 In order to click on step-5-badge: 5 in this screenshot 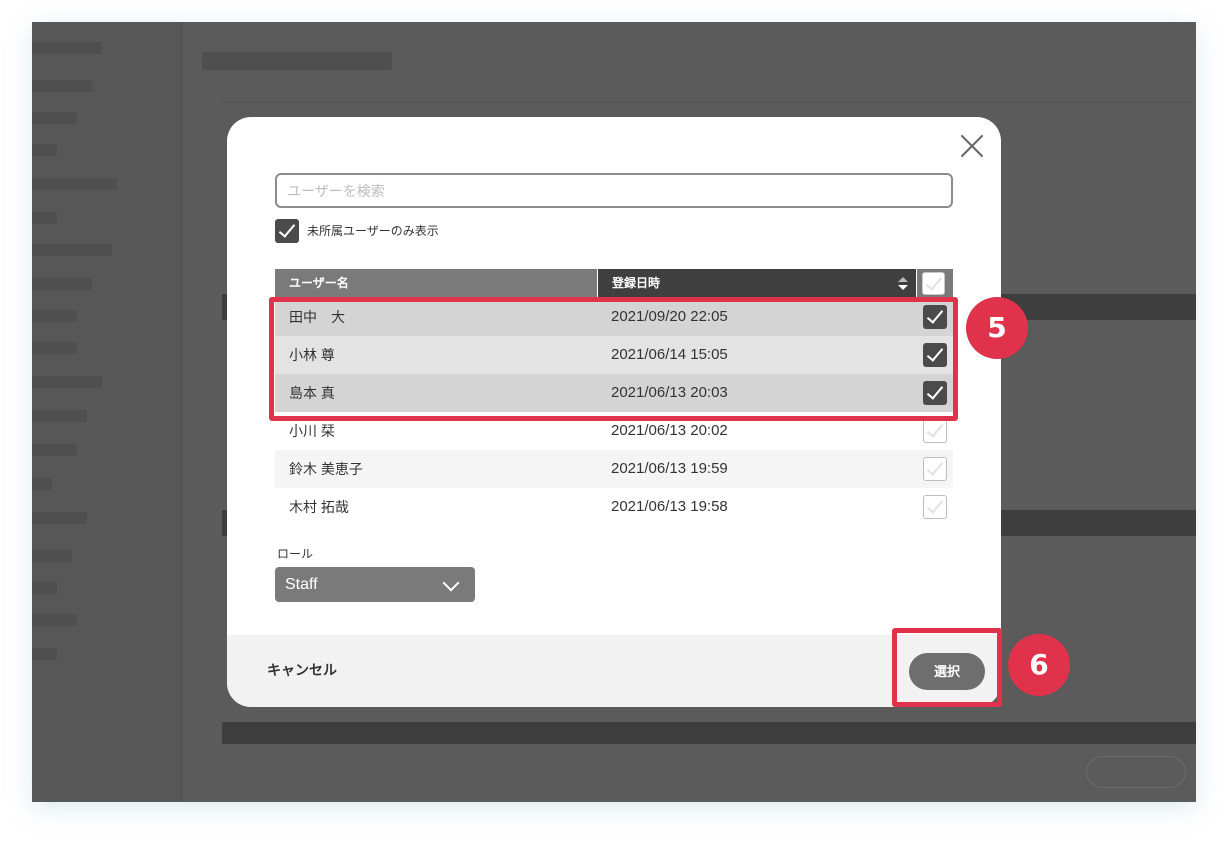, I will do `click(997, 328)`.